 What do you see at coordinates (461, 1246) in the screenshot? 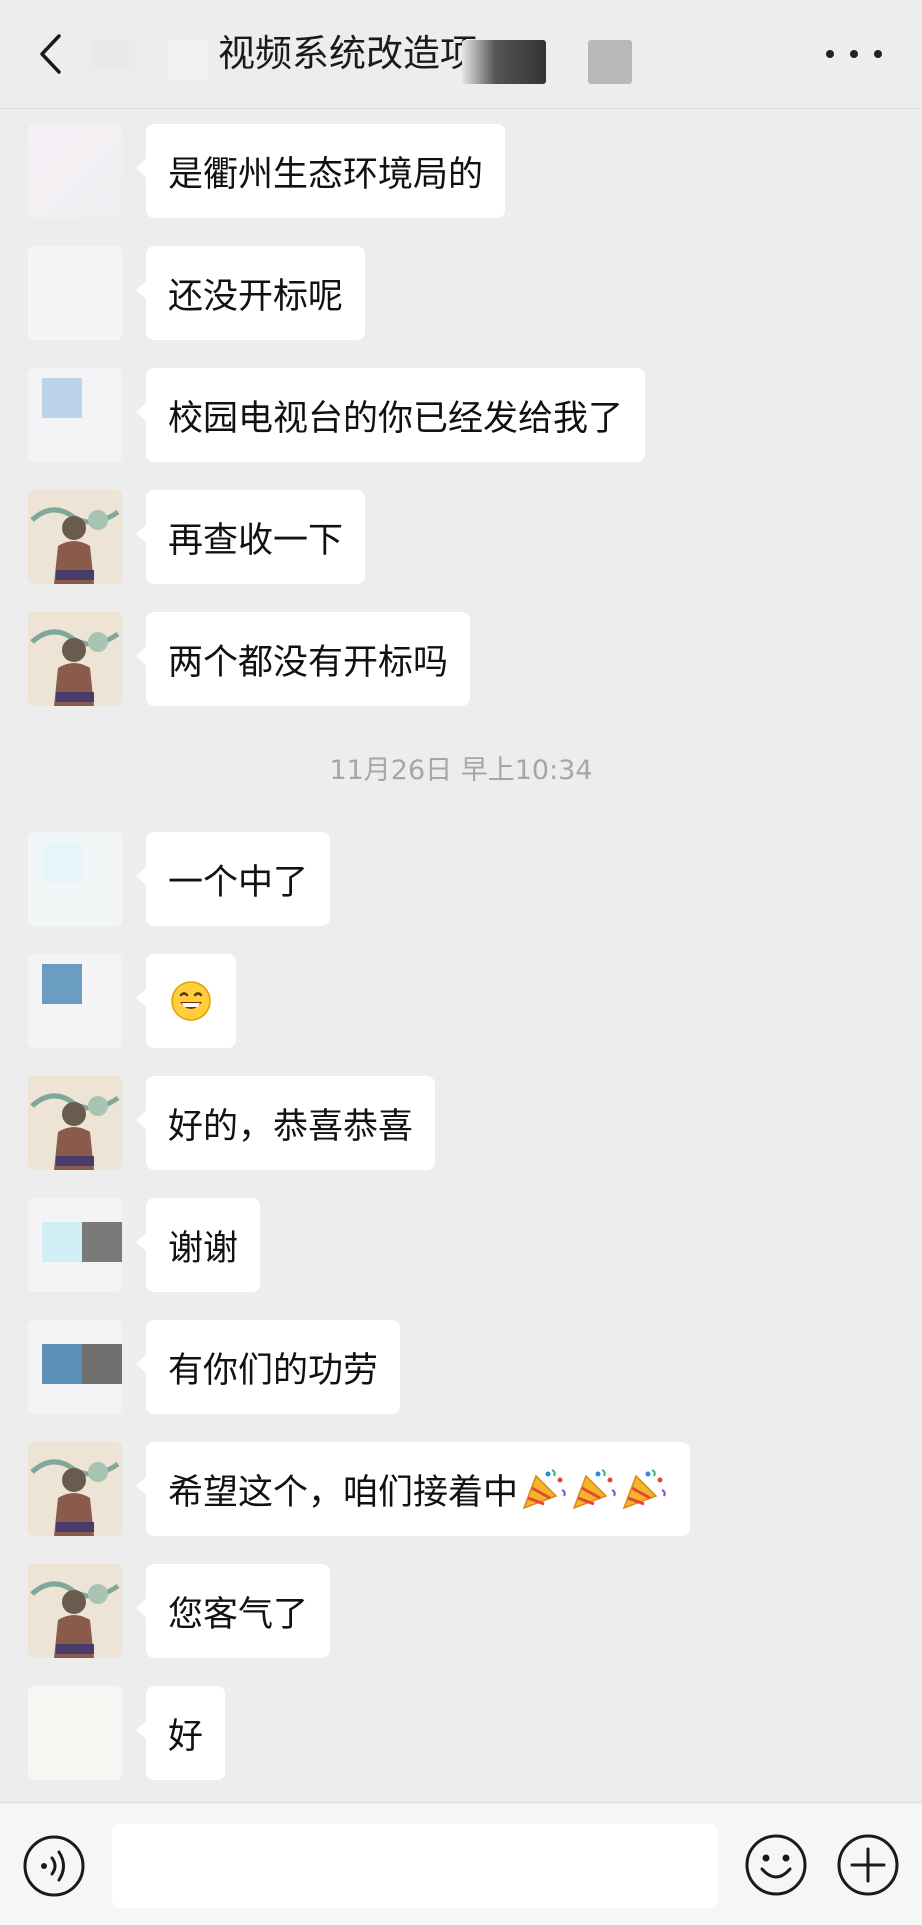
I see `chat-message: 谢谢` at bounding box center [461, 1246].